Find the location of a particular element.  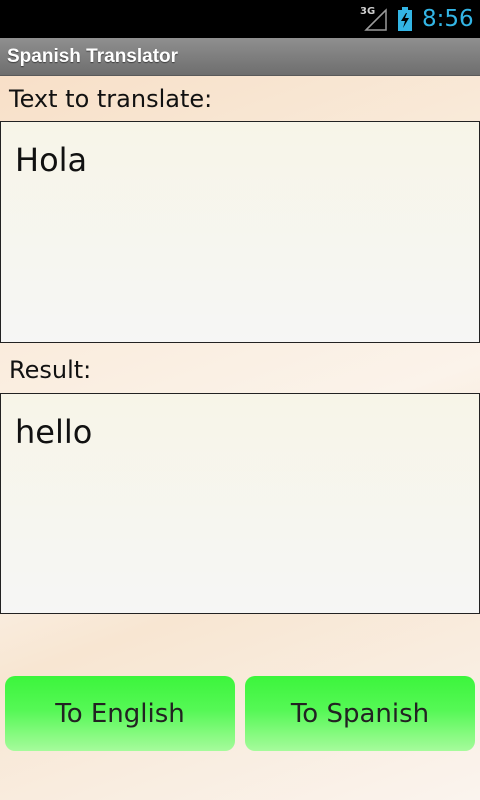

action-bar: Spanish Translator is located at coordinates (240, 57).